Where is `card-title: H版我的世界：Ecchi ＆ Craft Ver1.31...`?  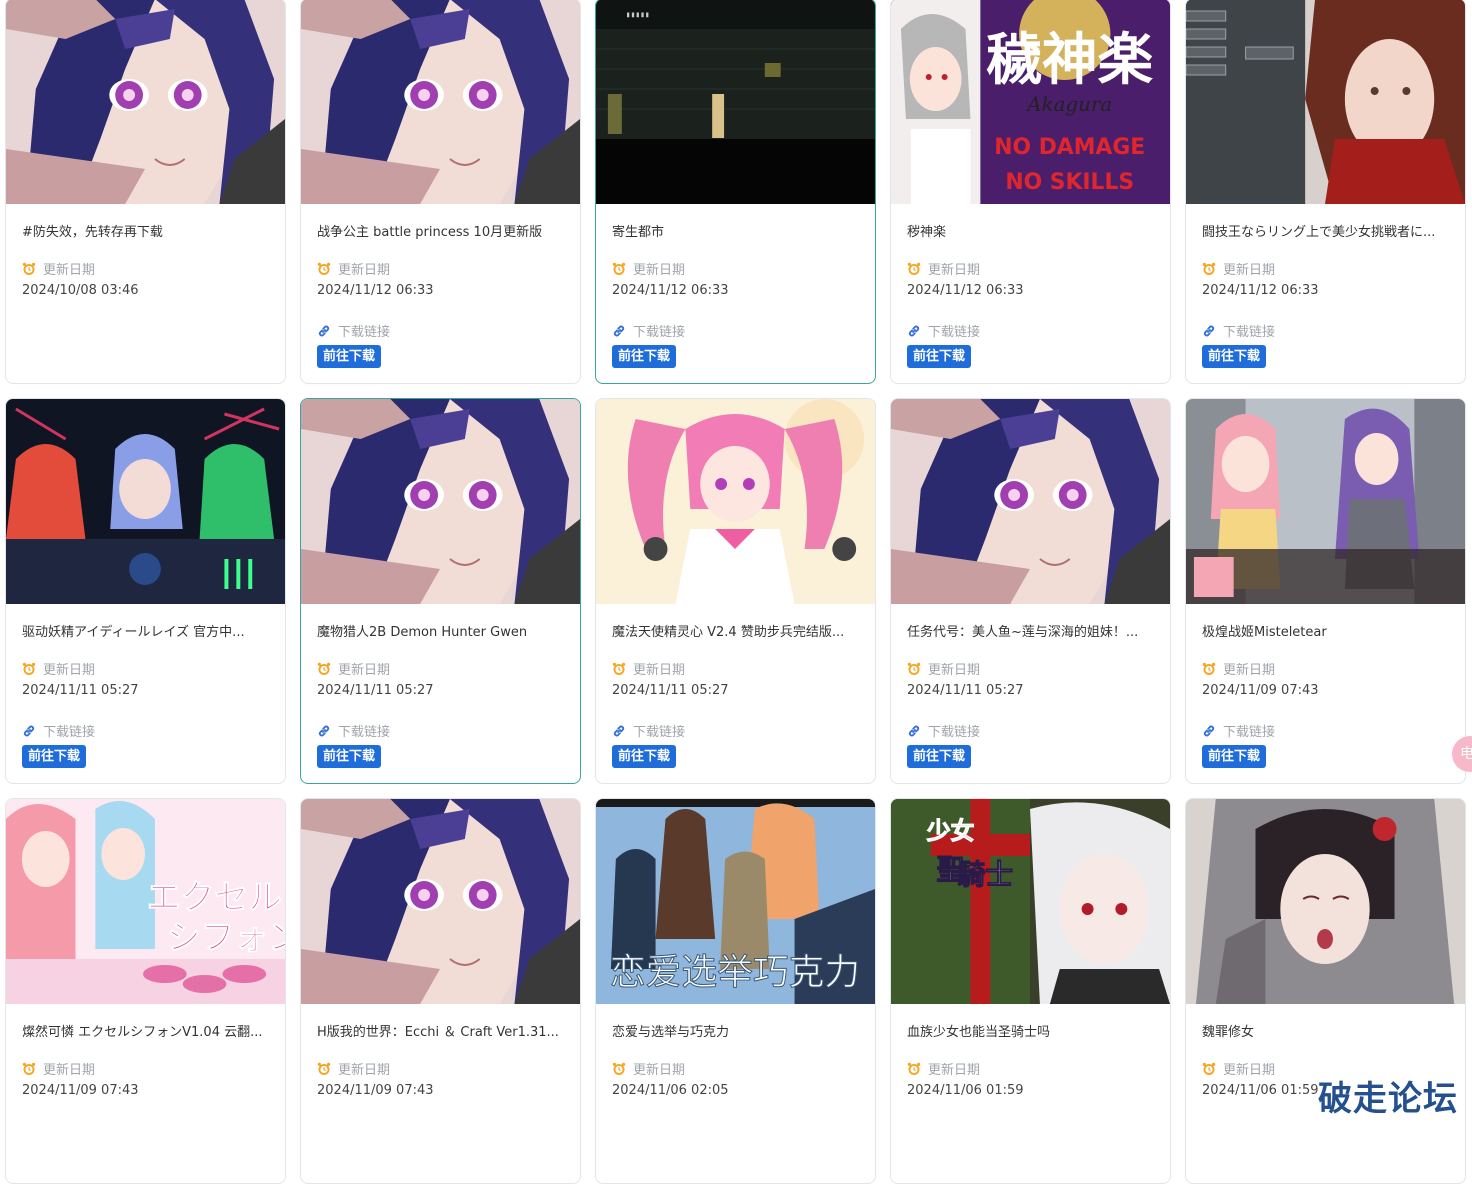
card-title: H版我的世界：Ecchi ＆ Craft Ver1.31... is located at coordinates (442, 1030).